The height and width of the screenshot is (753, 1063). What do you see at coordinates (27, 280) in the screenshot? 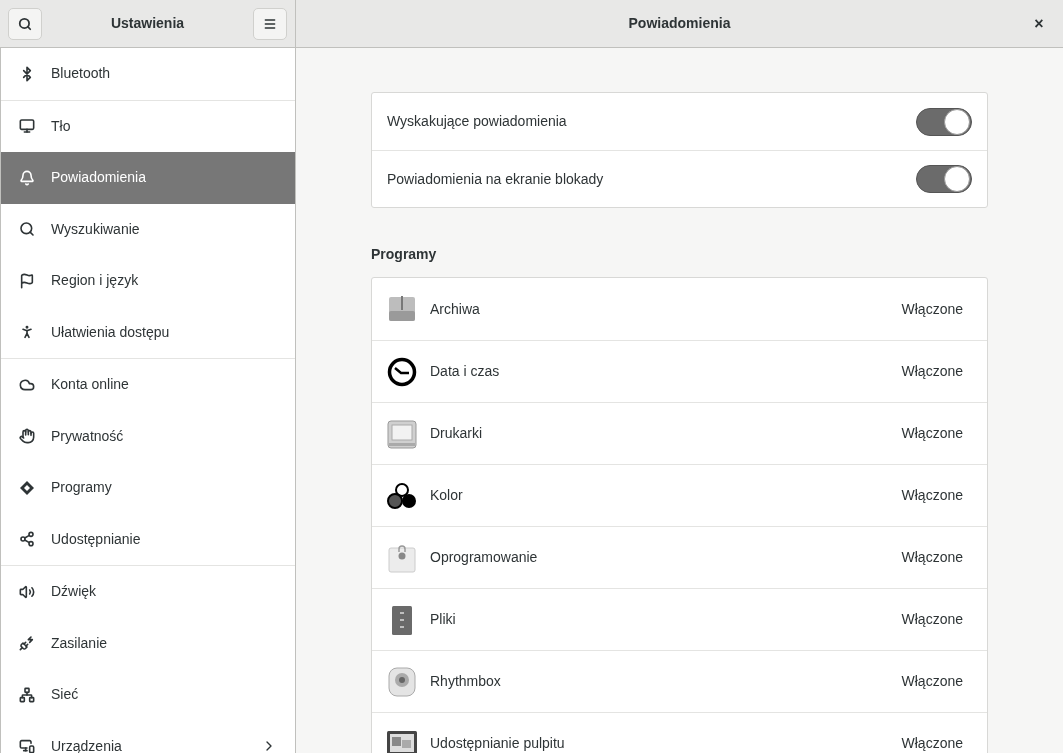
I see `flag-icon` at bounding box center [27, 280].